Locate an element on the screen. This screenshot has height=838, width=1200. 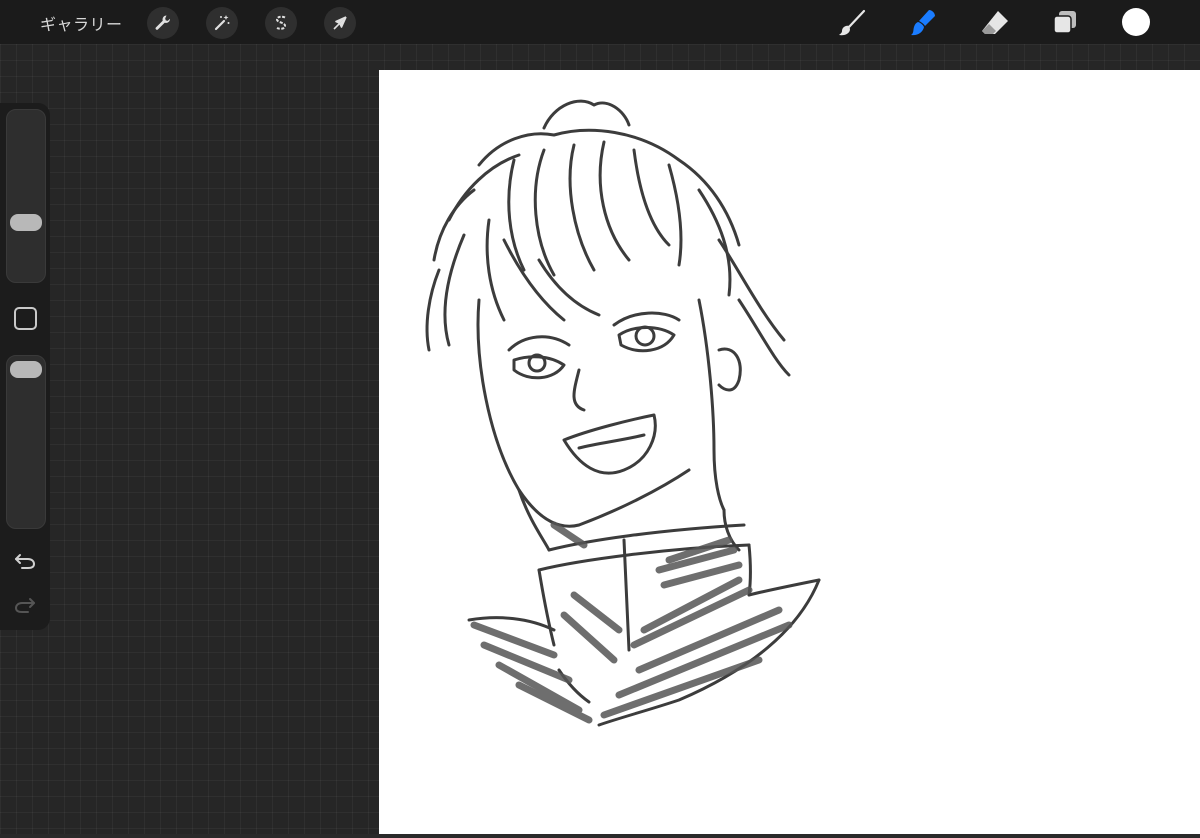
selection-s-icon is located at coordinates (281, 22).